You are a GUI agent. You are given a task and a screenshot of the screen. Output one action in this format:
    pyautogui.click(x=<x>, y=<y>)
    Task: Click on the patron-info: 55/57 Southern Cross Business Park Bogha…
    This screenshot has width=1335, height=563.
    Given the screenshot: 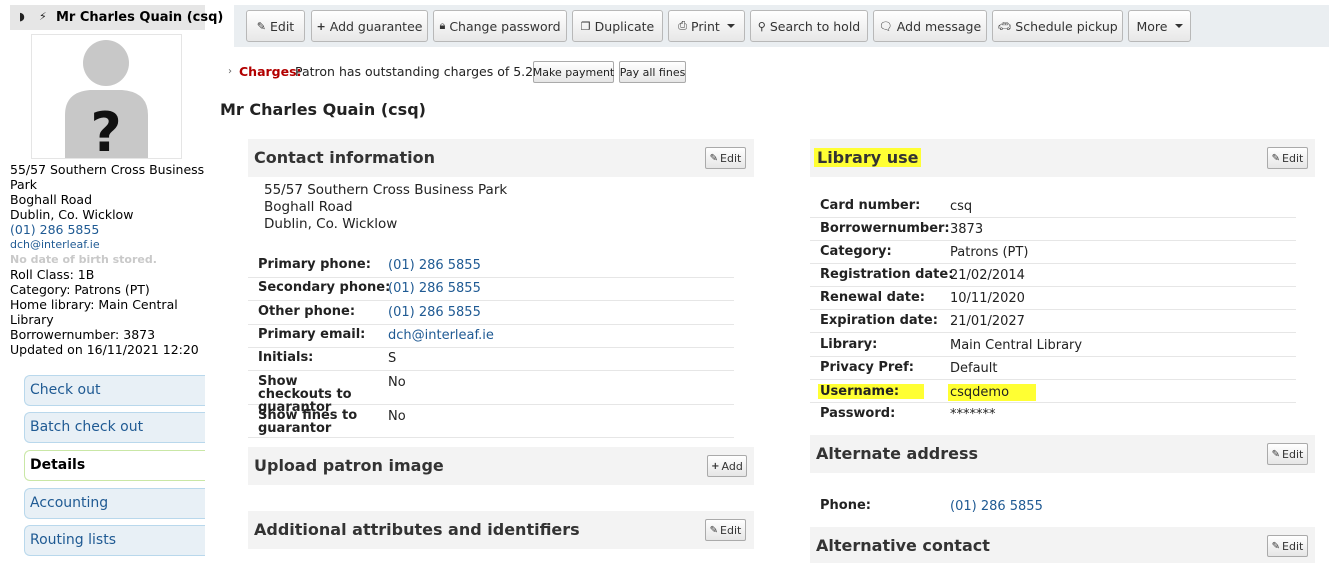 What is the action you would take?
    pyautogui.click(x=107, y=259)
    